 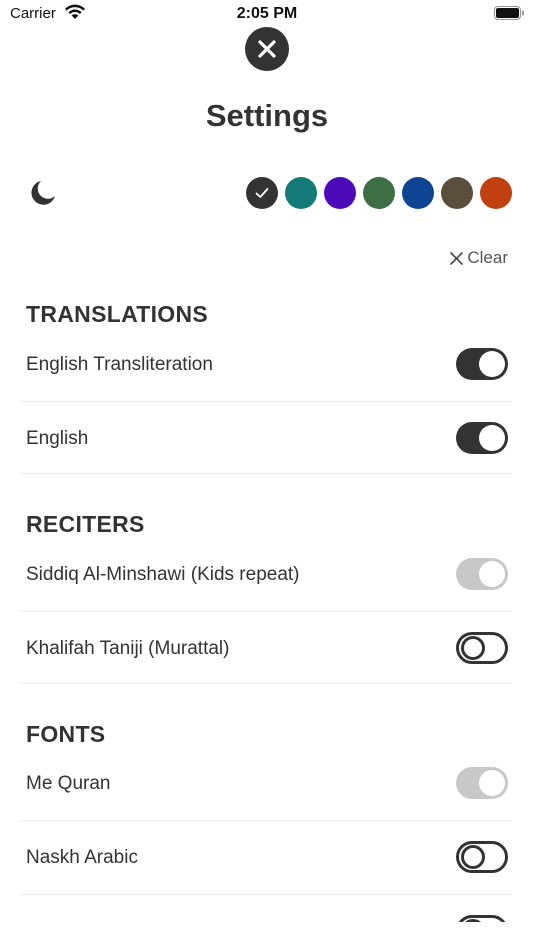 I want to click on theme-color-picker, so click(x=379, y=193).